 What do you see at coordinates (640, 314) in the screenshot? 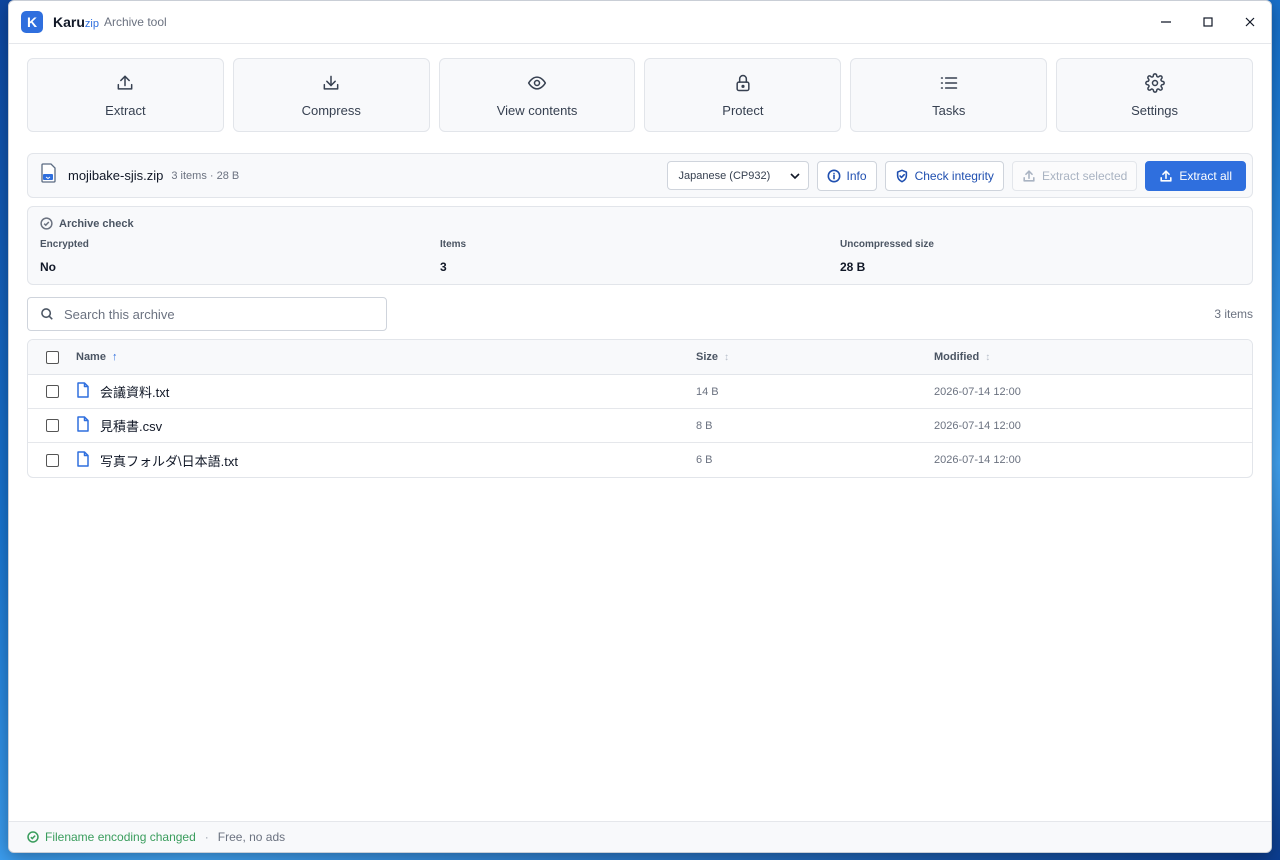
I see `search-row: Search this archive 3 items` at bounding box center [640, 314].